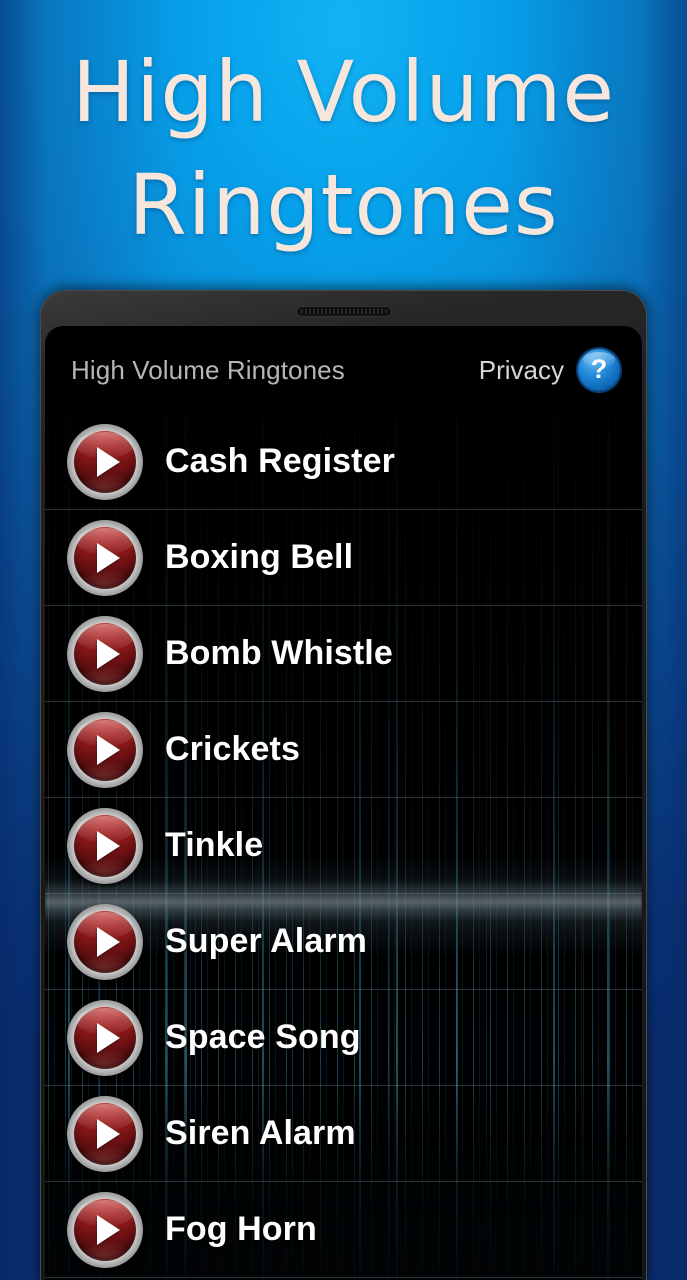  Describe the element at coordinates (259, 557) in the screenshot. I see `ringtone-label: Boxing Bell` at that location.